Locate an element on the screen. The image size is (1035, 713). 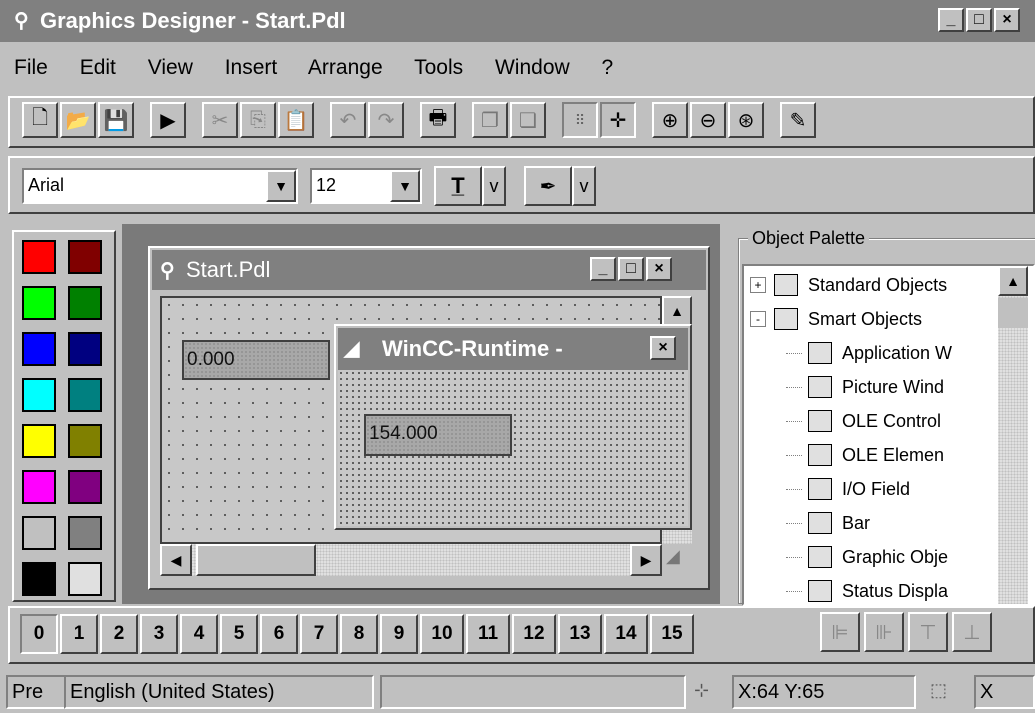
line-color-dropdown: v is located at coordinates (584, 186).